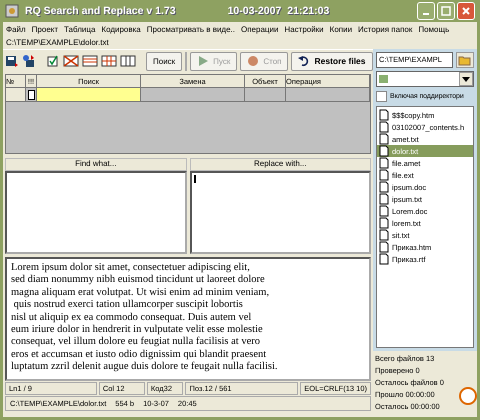 The image size is (480, 420). I want to click on delete-table-icon, so click(71, 61).